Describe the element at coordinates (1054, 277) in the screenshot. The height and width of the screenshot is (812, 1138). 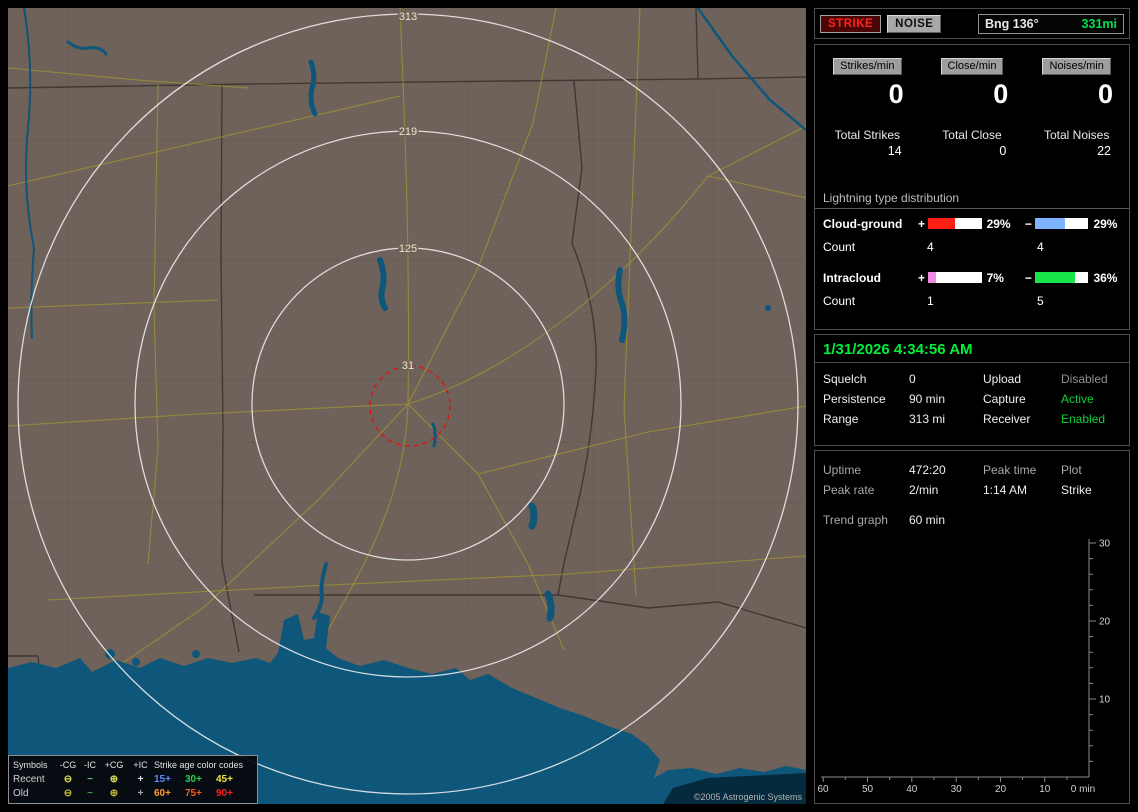
I see `ic-minus-bar-fill` at that location.